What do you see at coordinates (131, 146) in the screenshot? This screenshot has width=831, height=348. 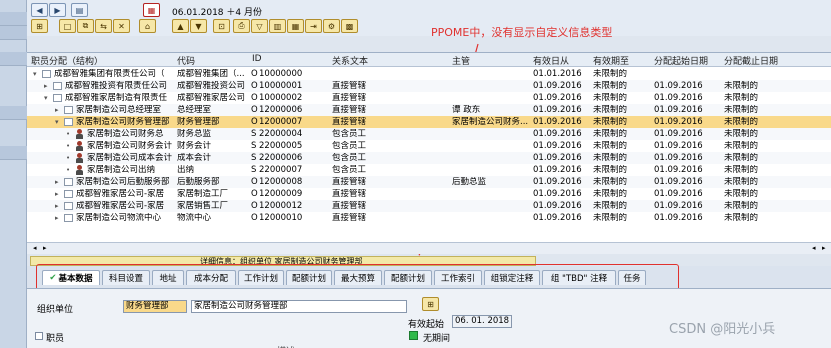 I see `tree-node-name: 家居制造公司财务会计` at bounding box center [131, 146].